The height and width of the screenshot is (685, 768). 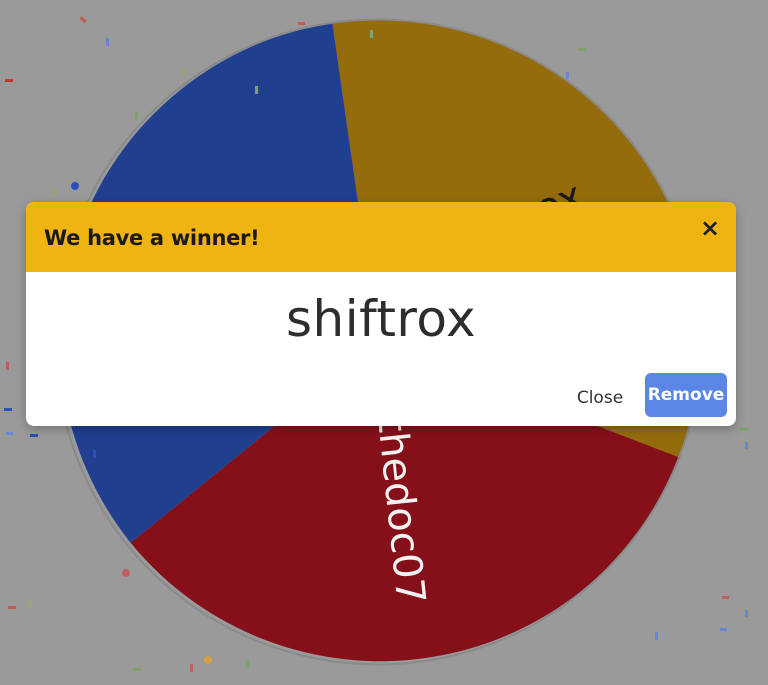 I want to click on close-icon: ×, so click(x=710, y=228).